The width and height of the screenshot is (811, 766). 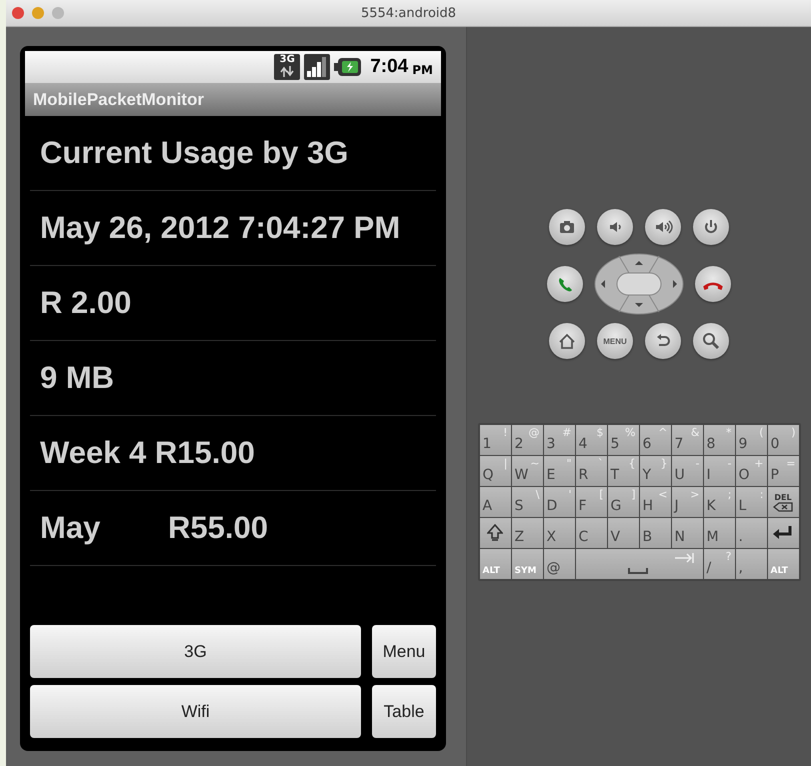 I want to click on keyboard-key: L :, so click(x=751, y=502).